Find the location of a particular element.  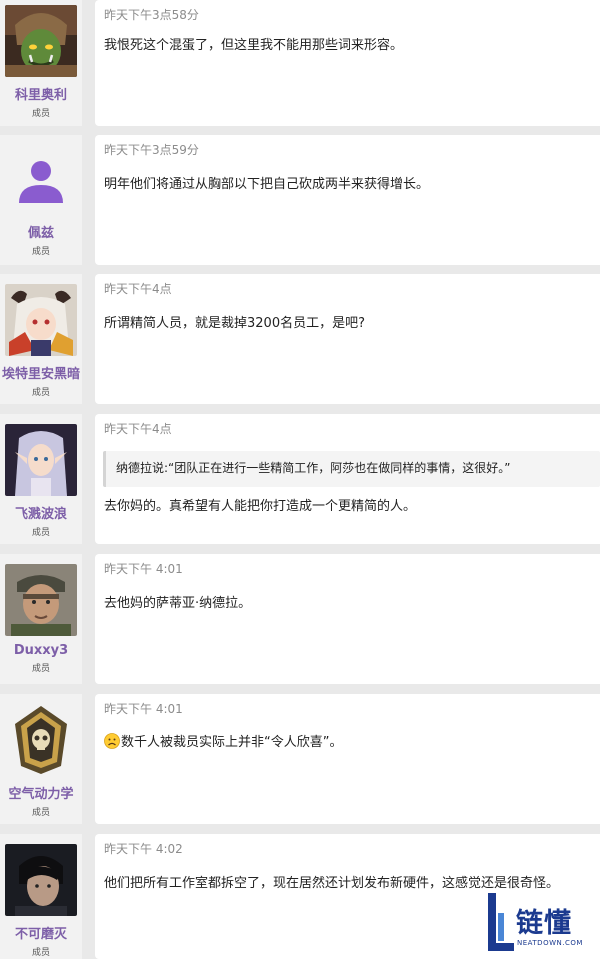

user-info: 科里奥利 成员 is located at coordinates (41, 63).